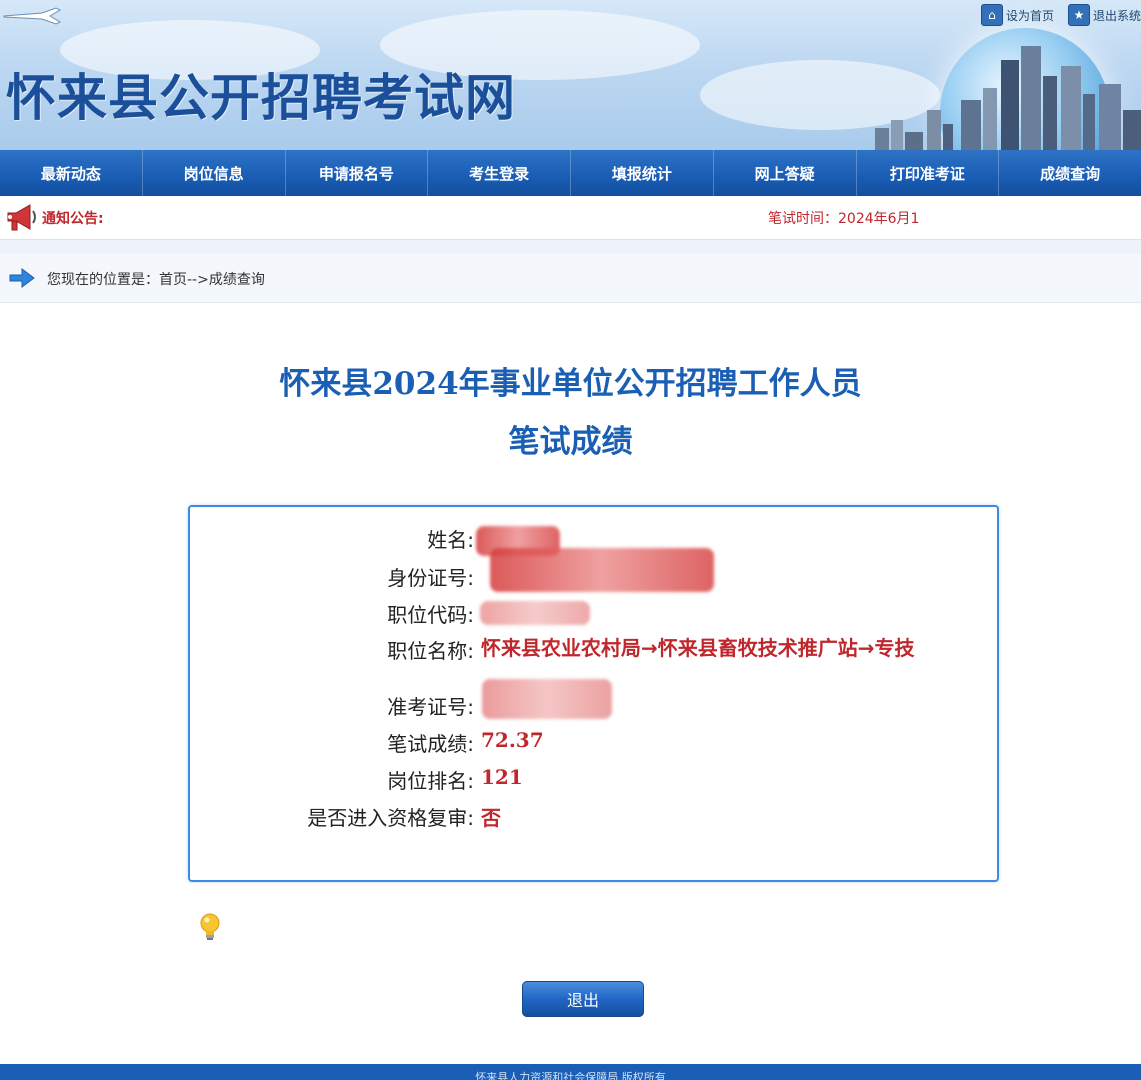  Describe the element at coordinates (261, 98) in the screenshot. I see `site-title: 怀来县公开招聘考试网` at that location.